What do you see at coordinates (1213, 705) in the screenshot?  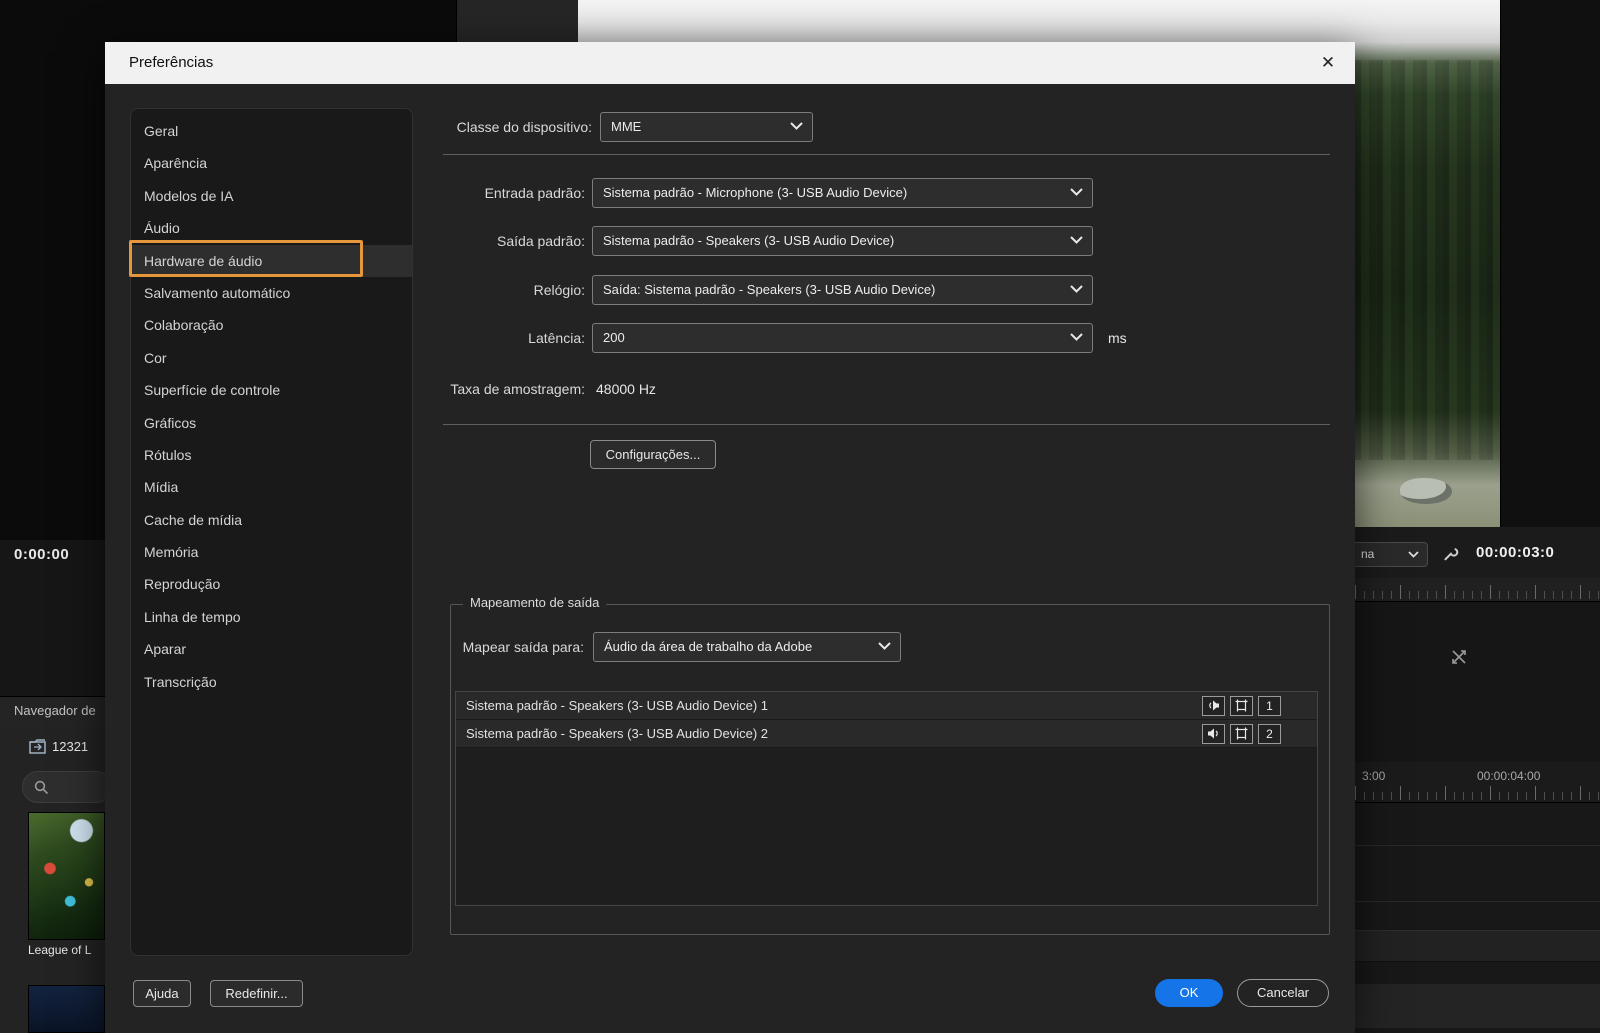 I see `left-channel-speaker-icon` at bounding box center [1213, 705].